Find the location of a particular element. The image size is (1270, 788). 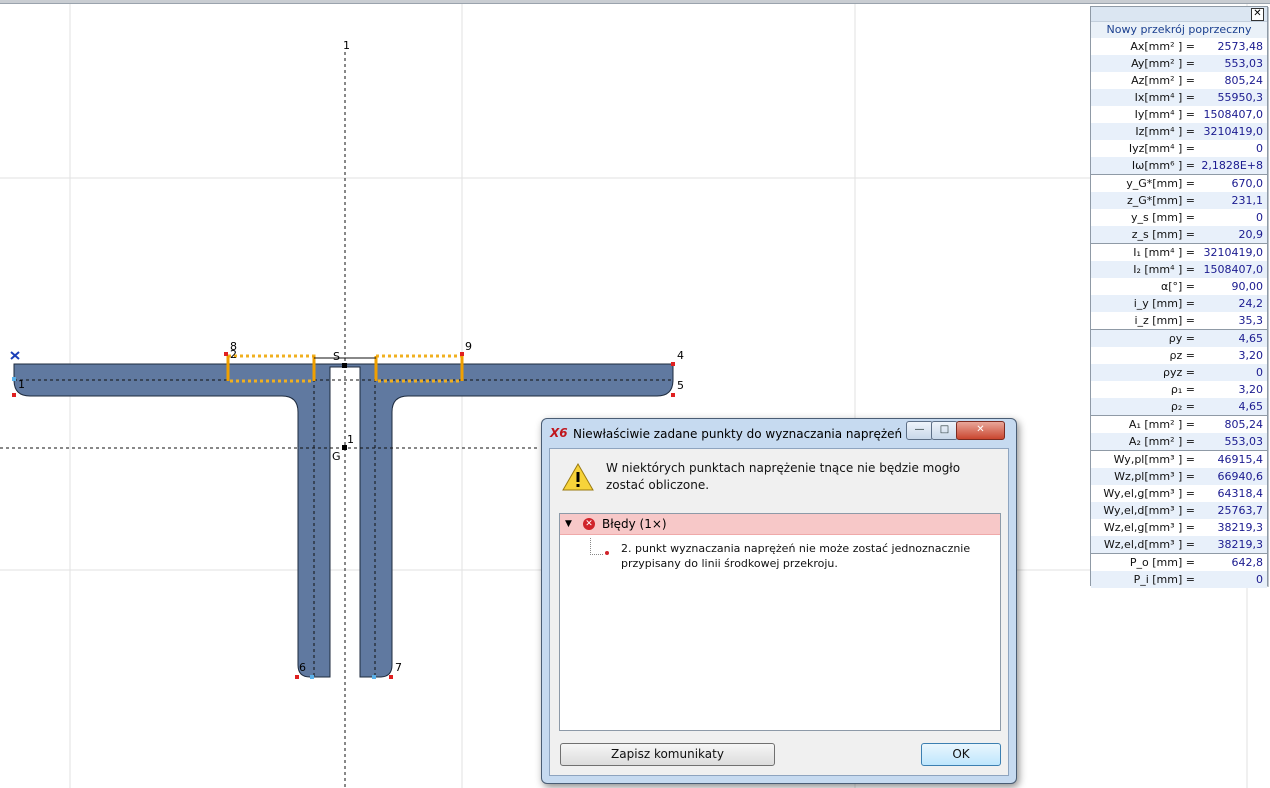

point-label-5: 5 is located at coordinates (680, 385).